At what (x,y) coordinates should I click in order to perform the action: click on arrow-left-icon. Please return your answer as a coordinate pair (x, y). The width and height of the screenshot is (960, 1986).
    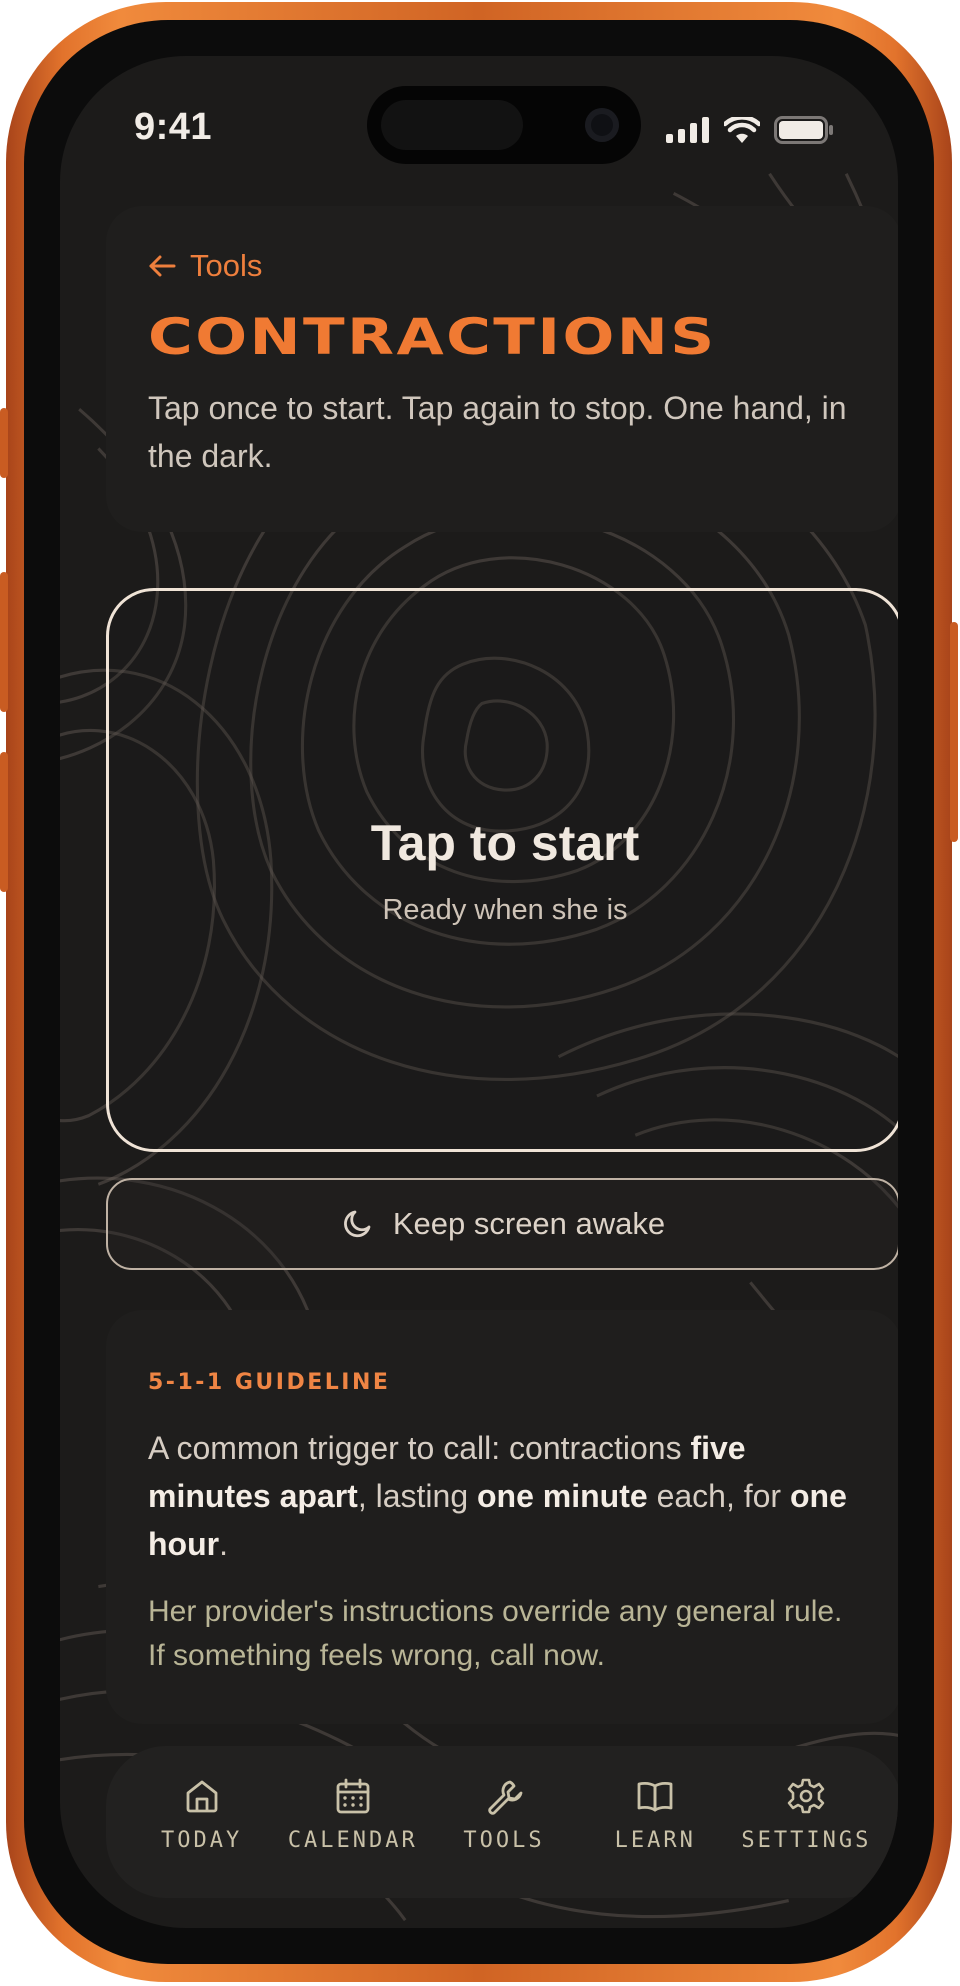
    Looking at the image, I should click on (162, 266).